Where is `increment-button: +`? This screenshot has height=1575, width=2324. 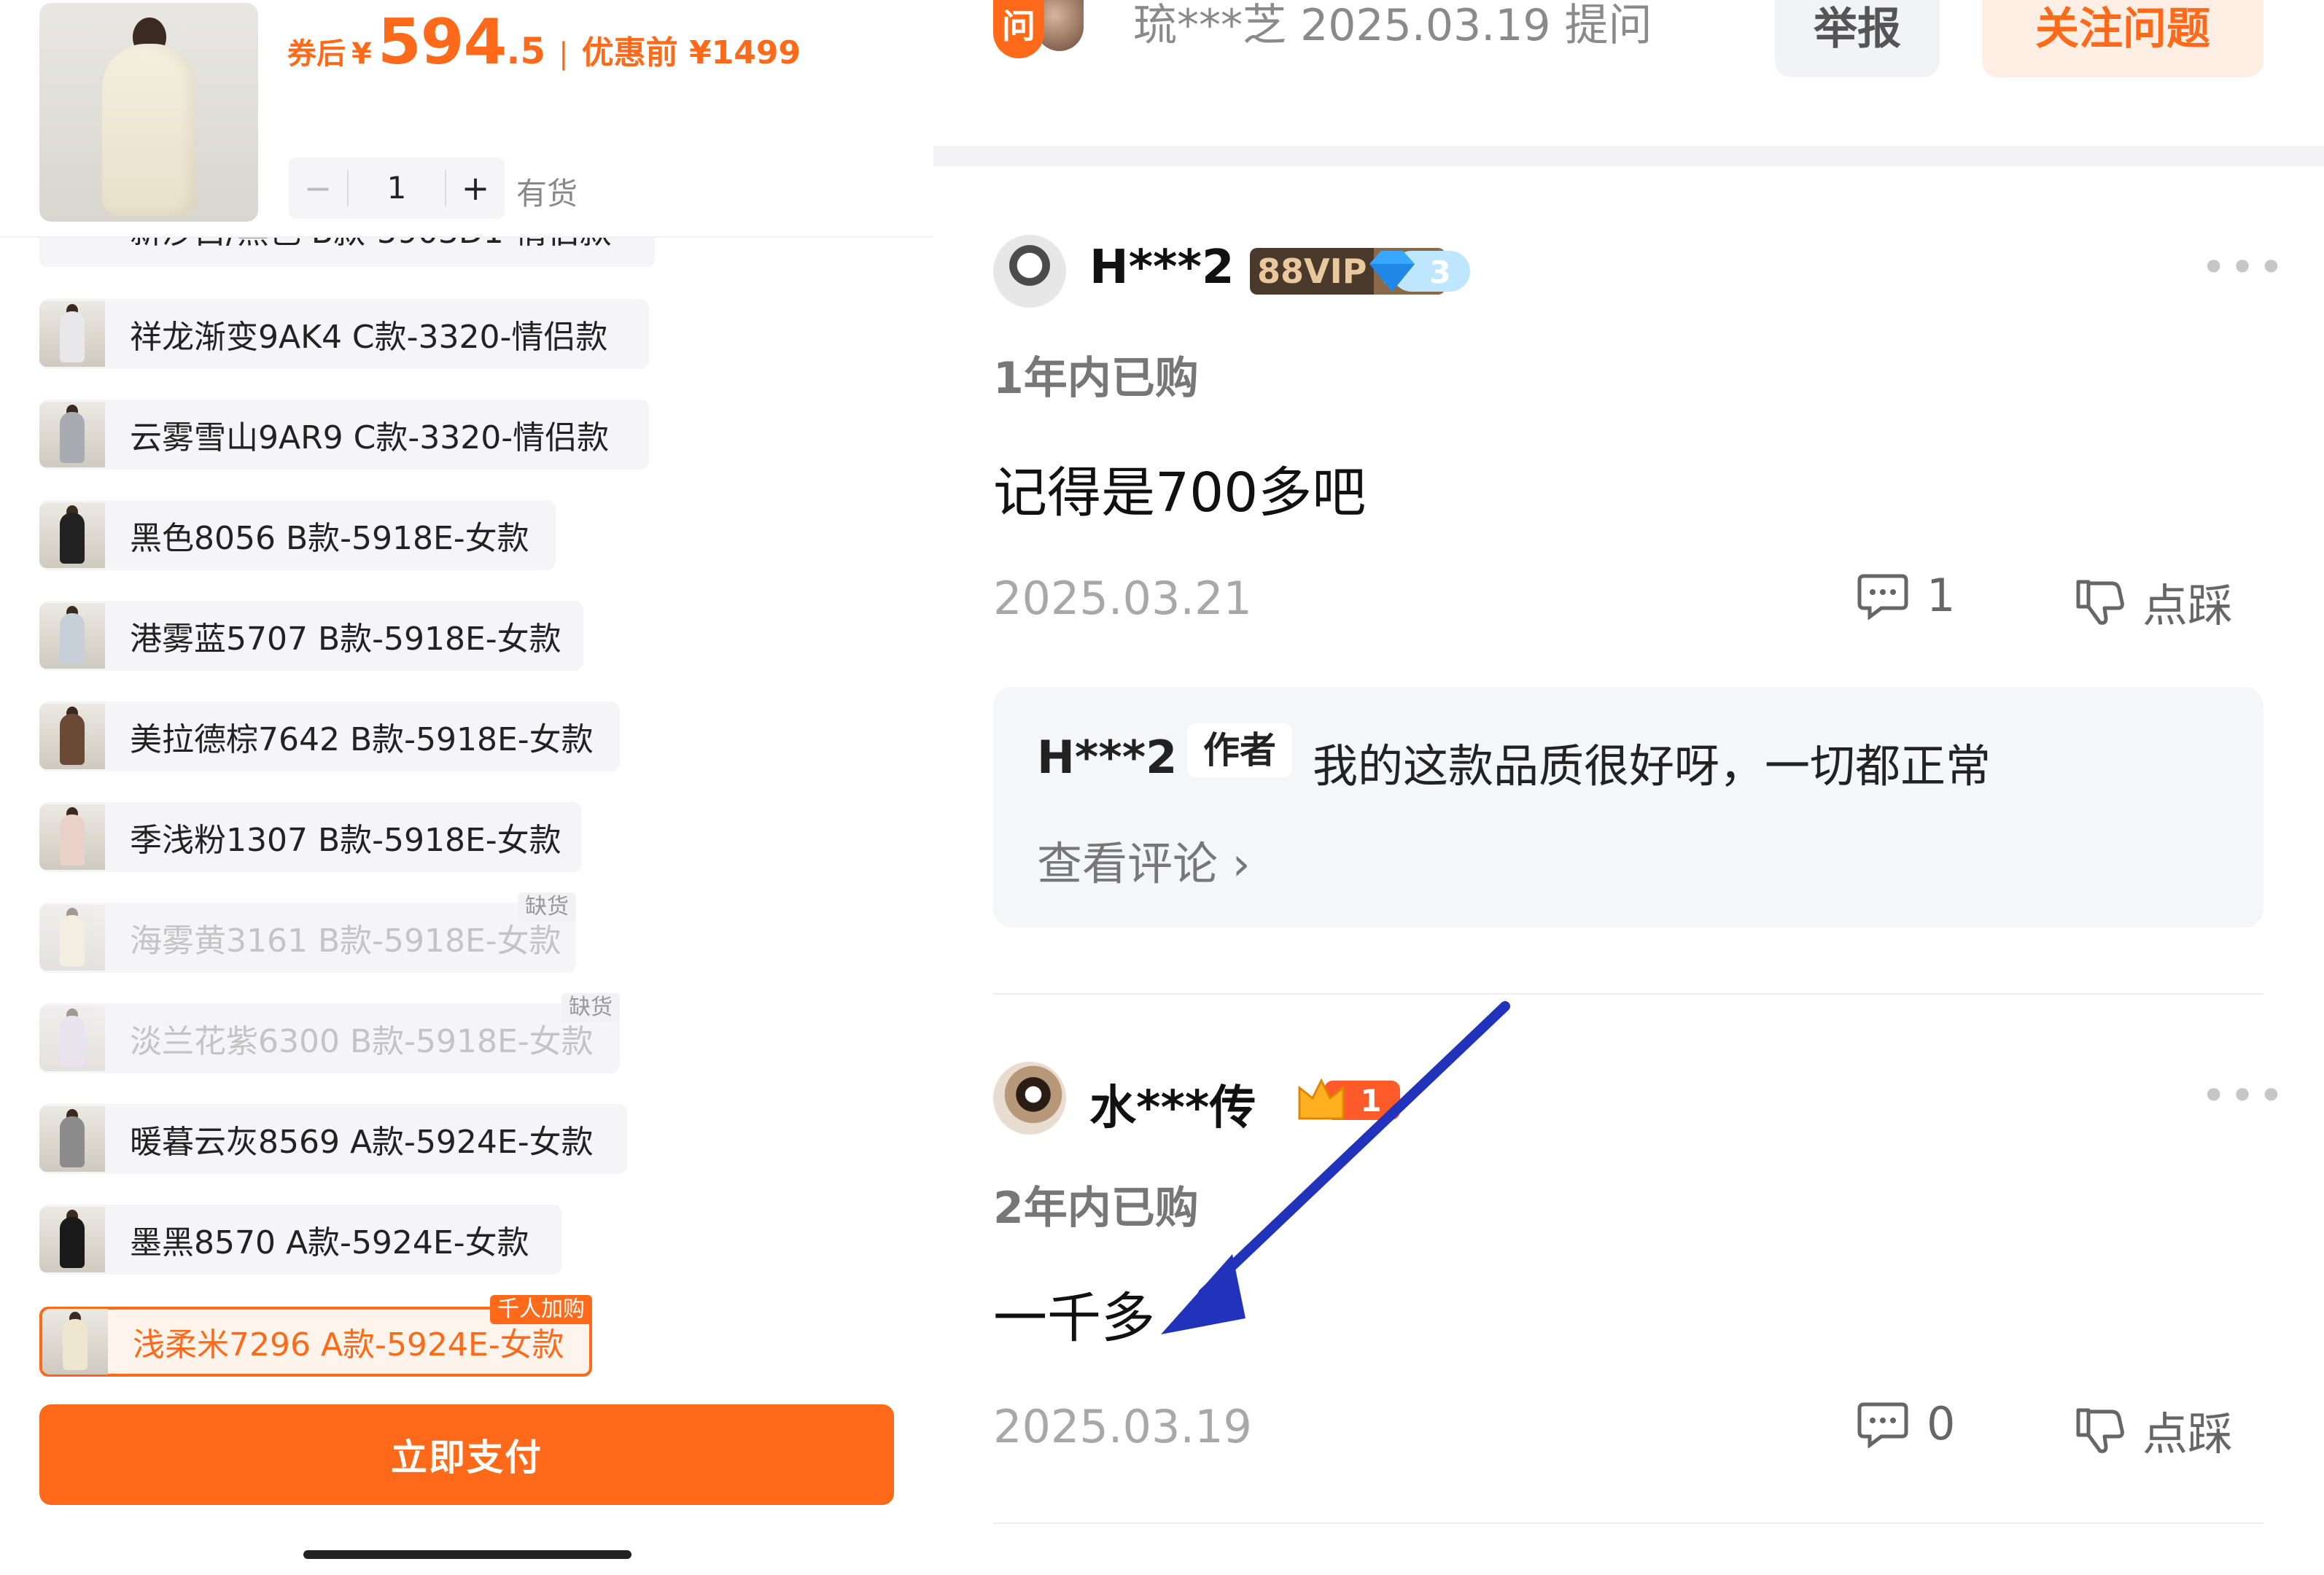 increment-button: + is located at coordinates (475, 188).